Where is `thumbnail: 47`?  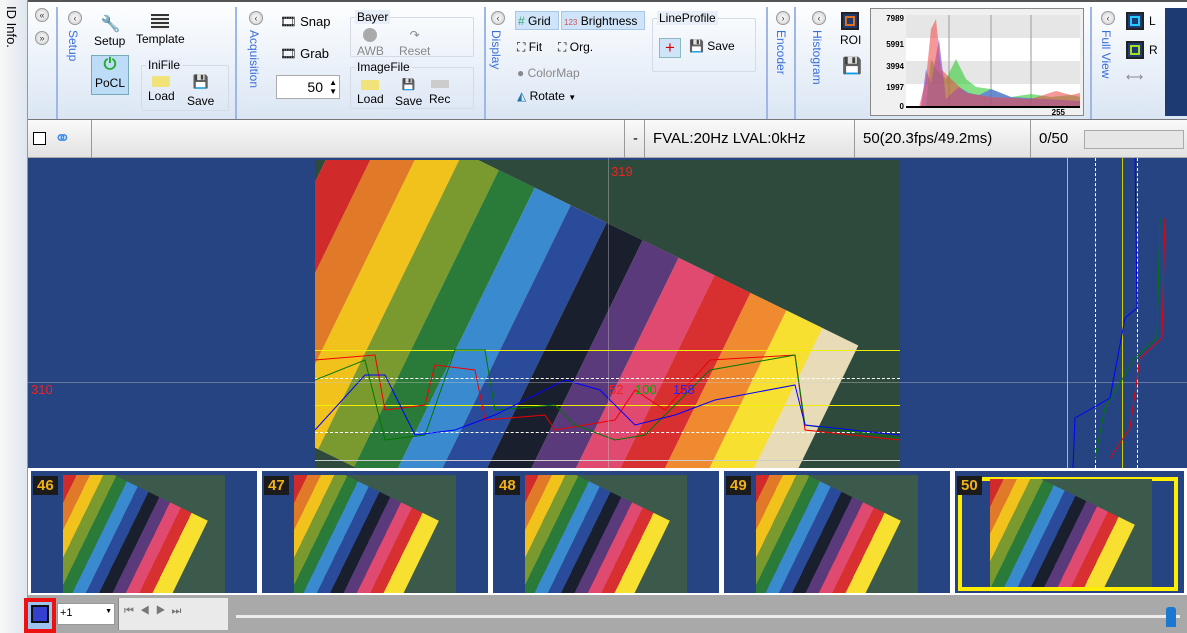
thumbnail: 47 is located at coordinates (375, 532).